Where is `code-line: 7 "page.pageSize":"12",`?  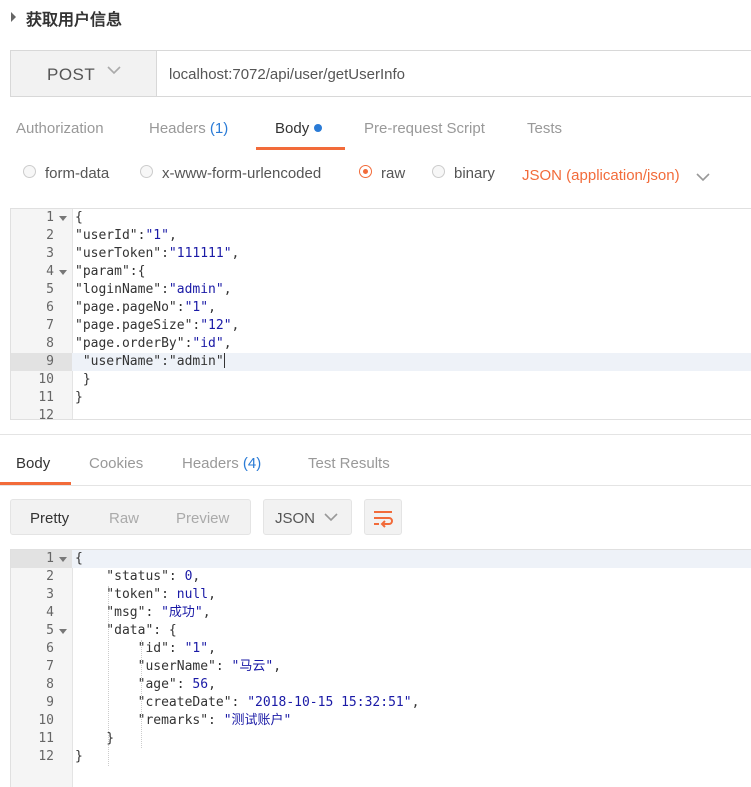
code-line: 7 "page.pageSize":"12", is located at coordinates (143, 325).